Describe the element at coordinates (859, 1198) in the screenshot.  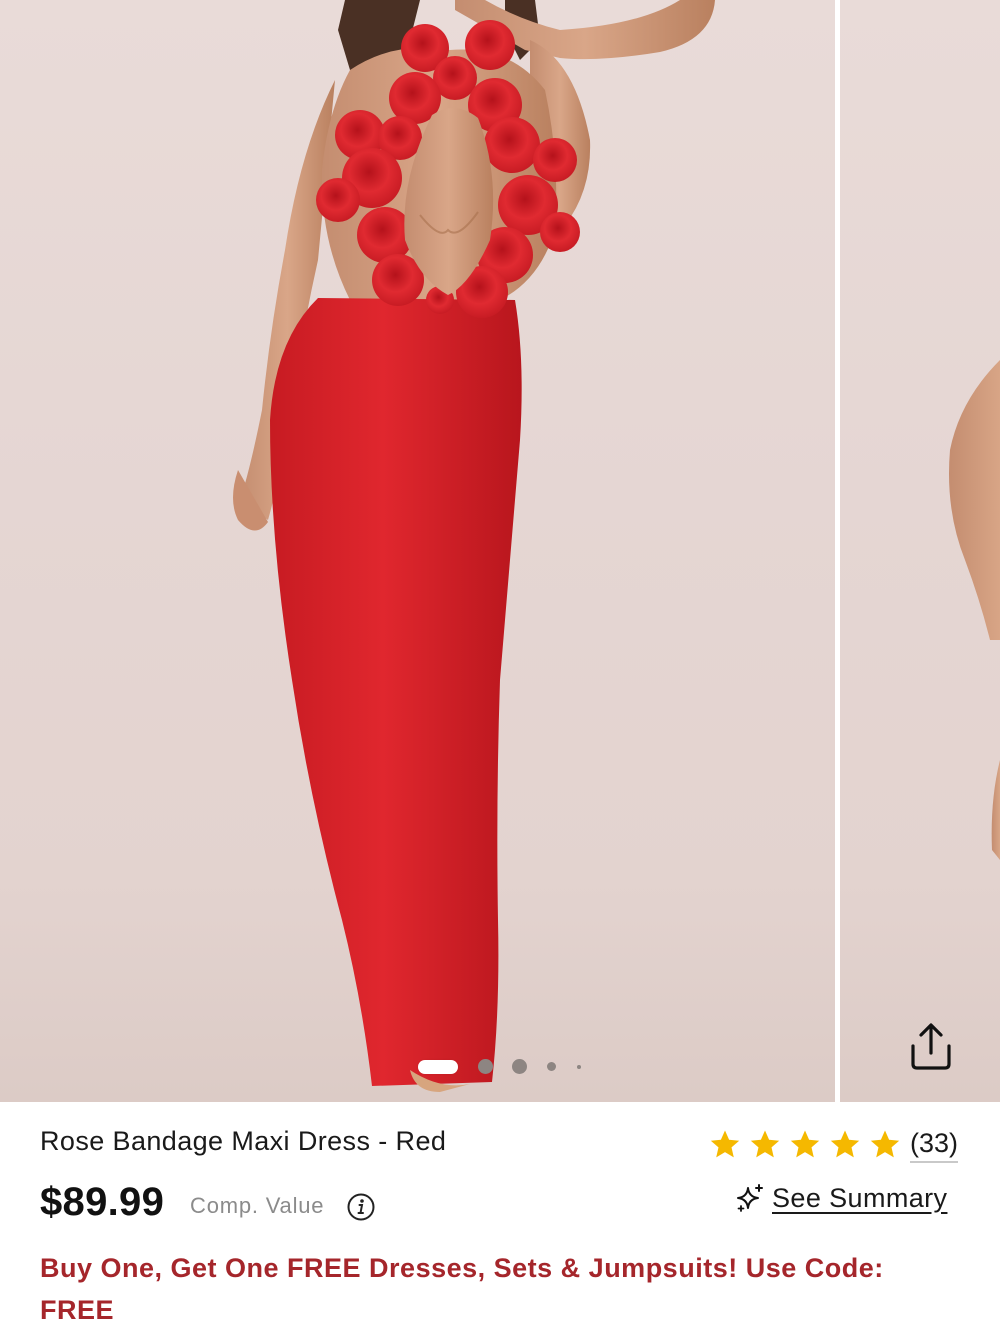
I see `see-summary-label: See Summary` at that location.